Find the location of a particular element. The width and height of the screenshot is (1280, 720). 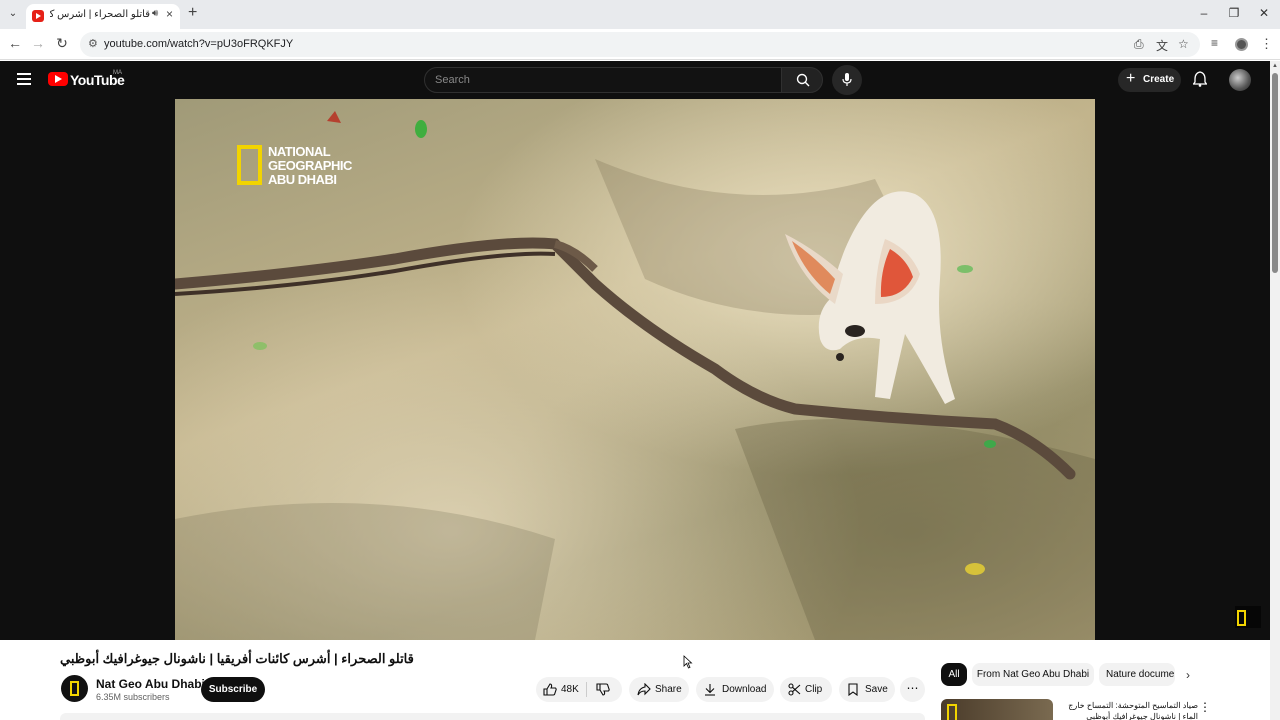

like-dislike-group: 48K is located at coordinates (579, 689).